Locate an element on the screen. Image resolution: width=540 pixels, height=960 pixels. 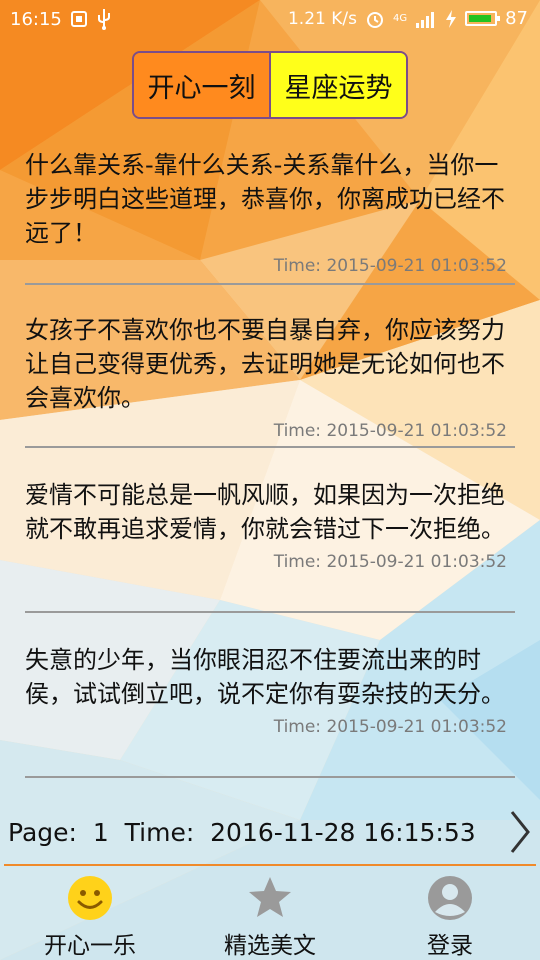
tab-horoscope: 星座运势 is located at coordinates (338, 85).